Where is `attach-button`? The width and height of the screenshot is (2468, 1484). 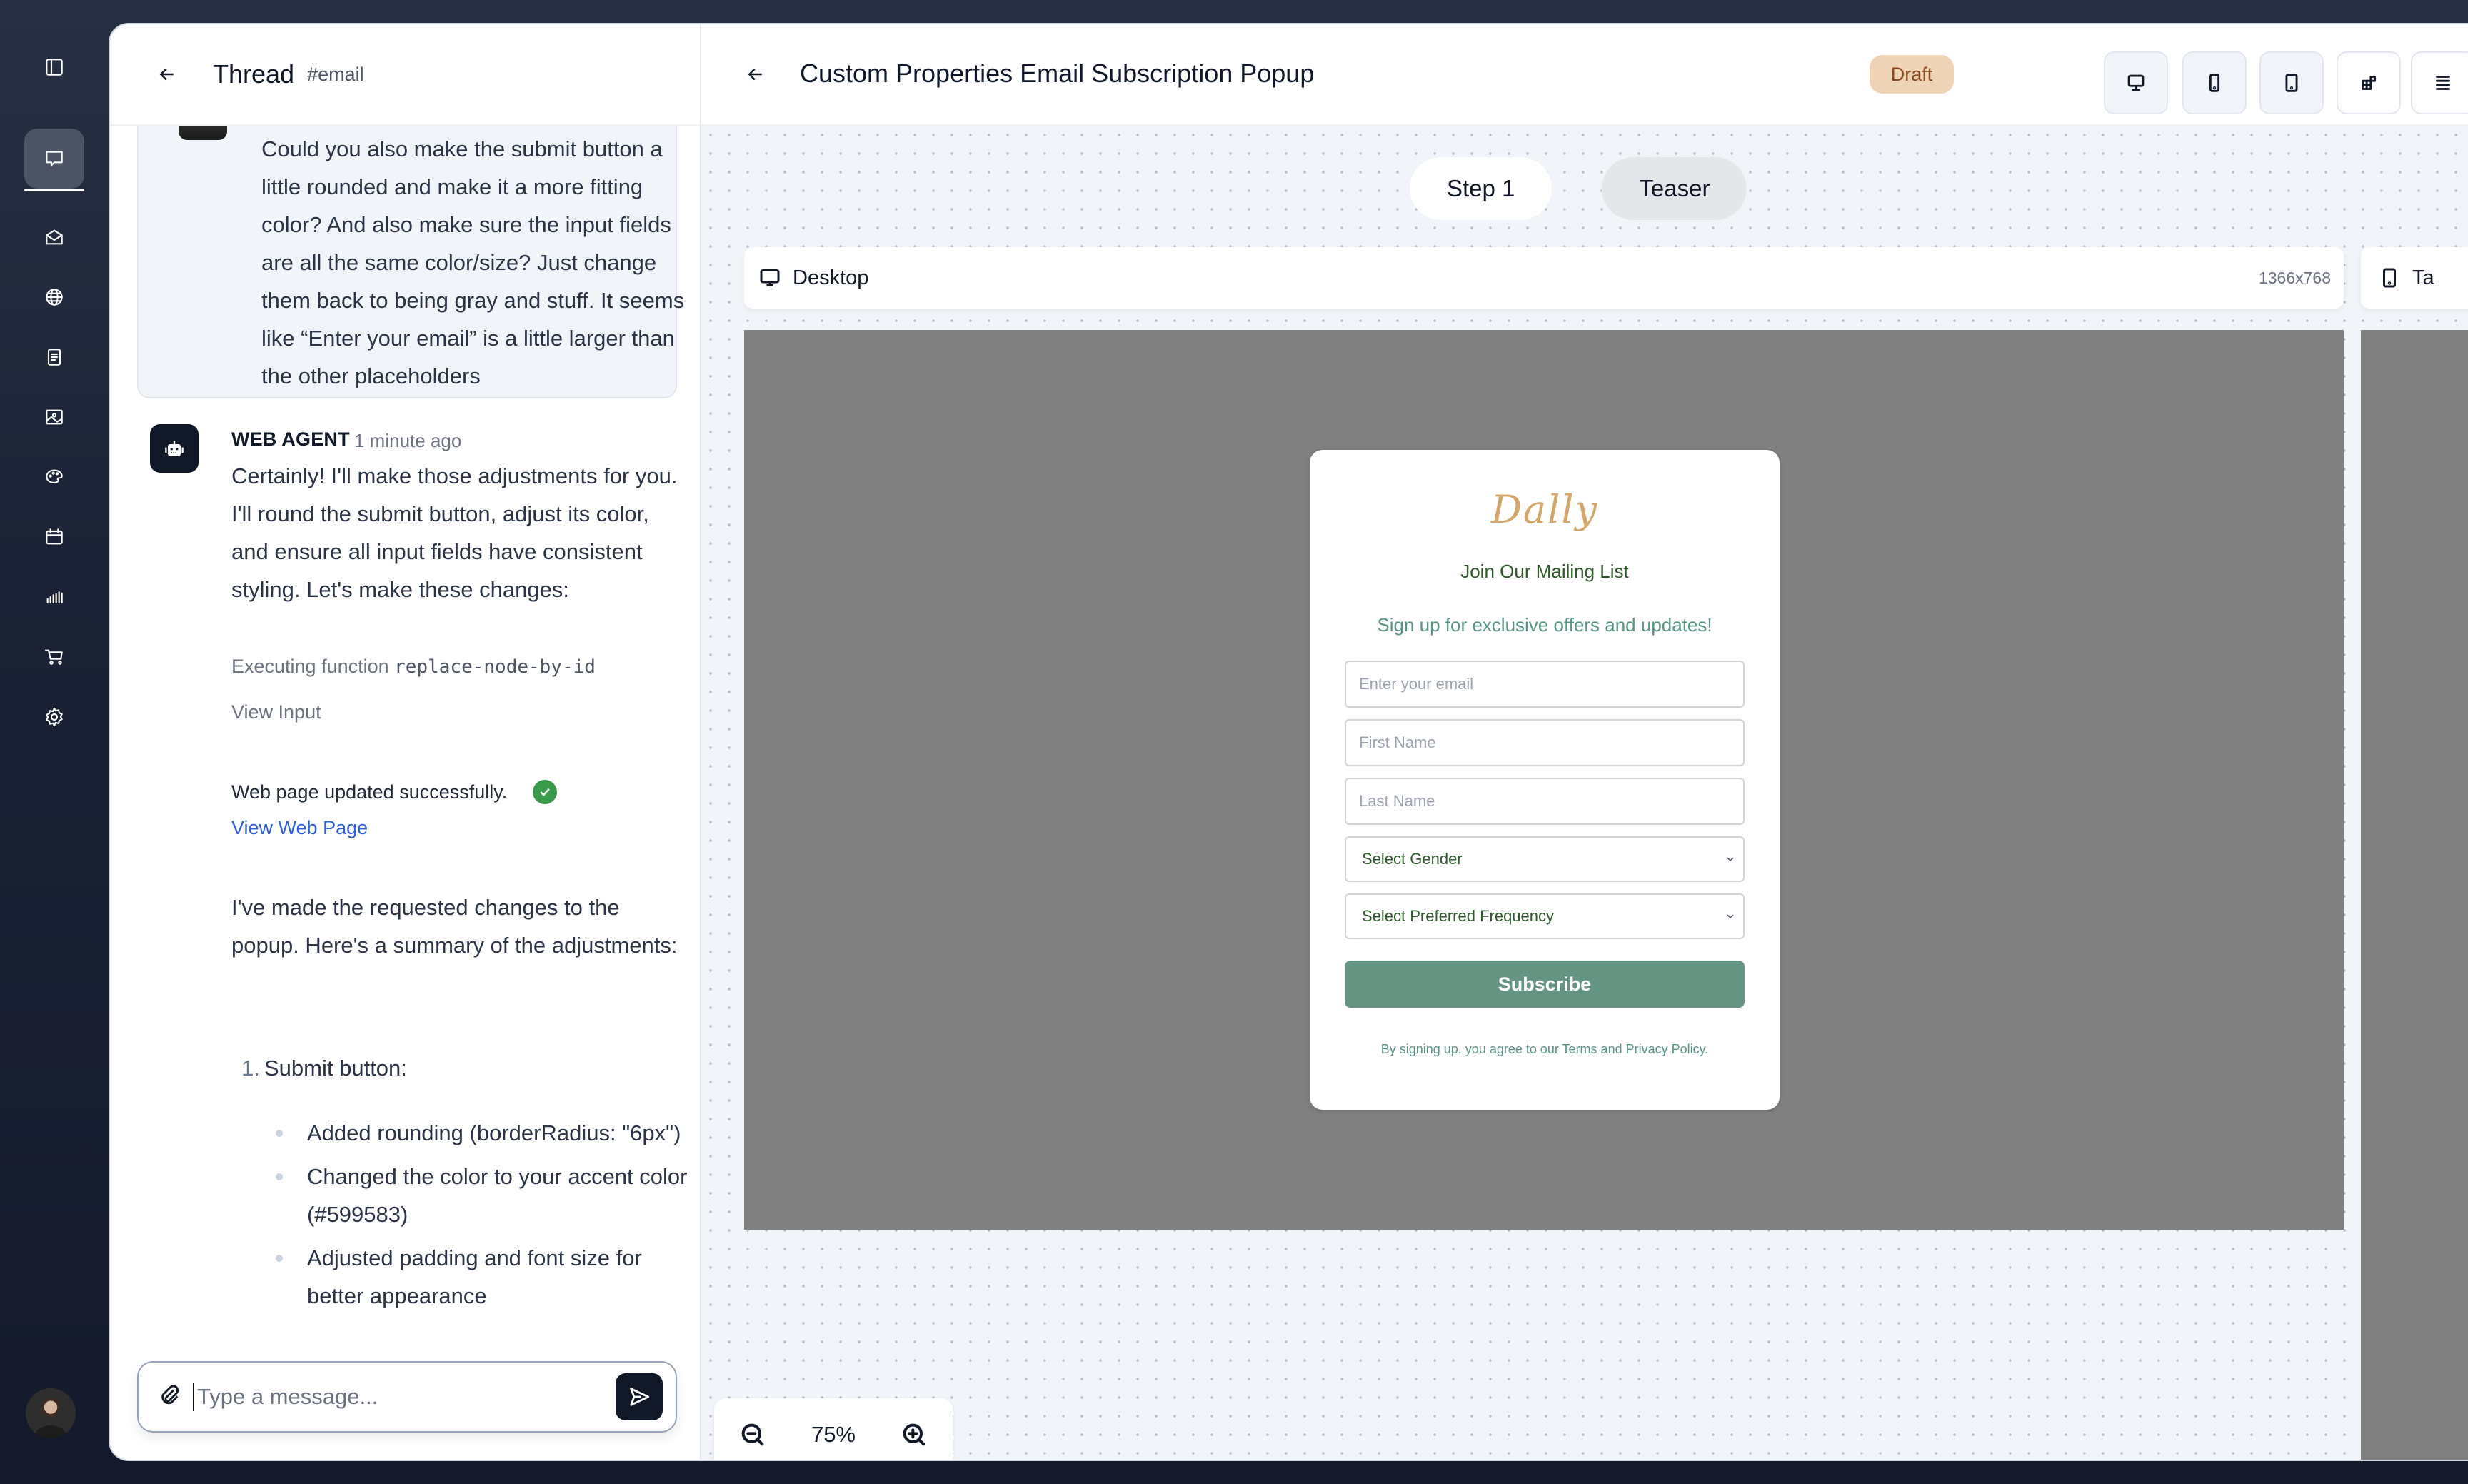 attach-button is located at coordinates (169, 1397).